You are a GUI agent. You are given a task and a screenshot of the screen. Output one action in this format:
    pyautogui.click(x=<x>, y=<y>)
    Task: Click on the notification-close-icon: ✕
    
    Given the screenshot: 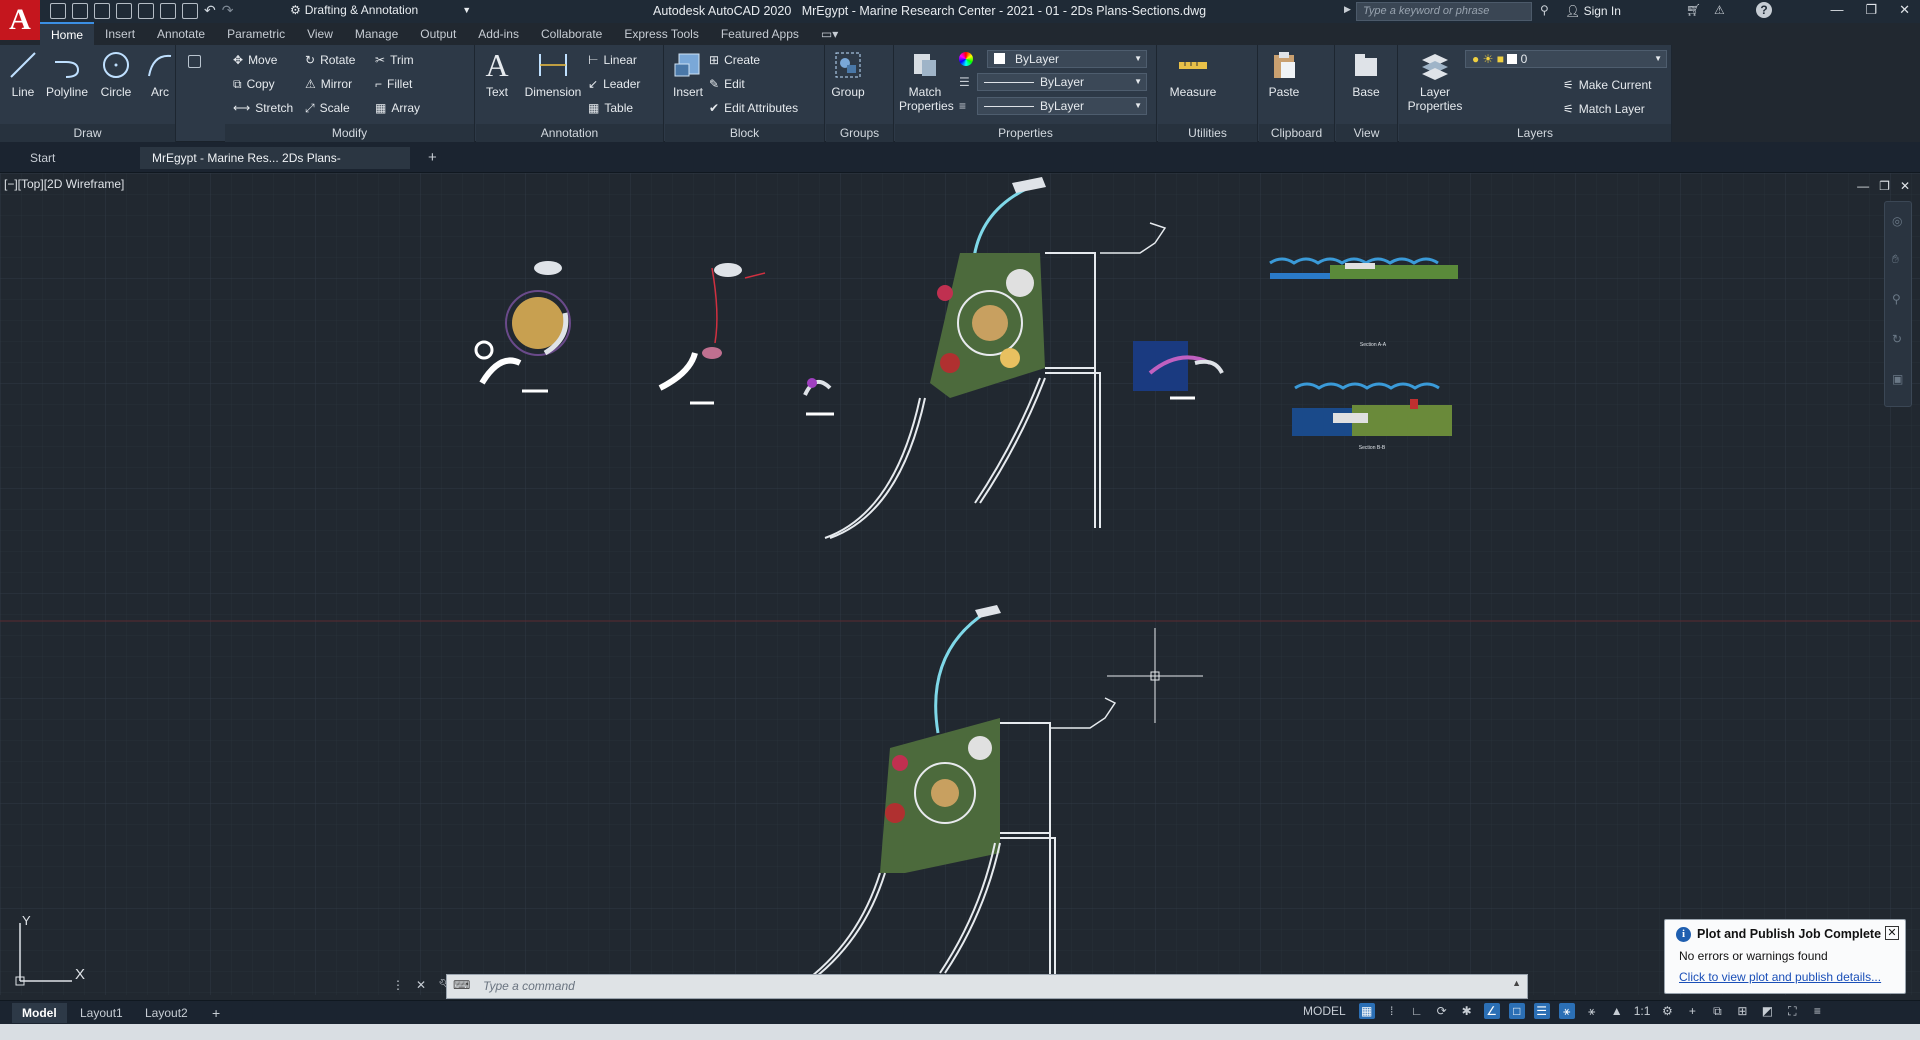 What is the action you would take?
    pyautogui.click(x=1892, y=933)
    